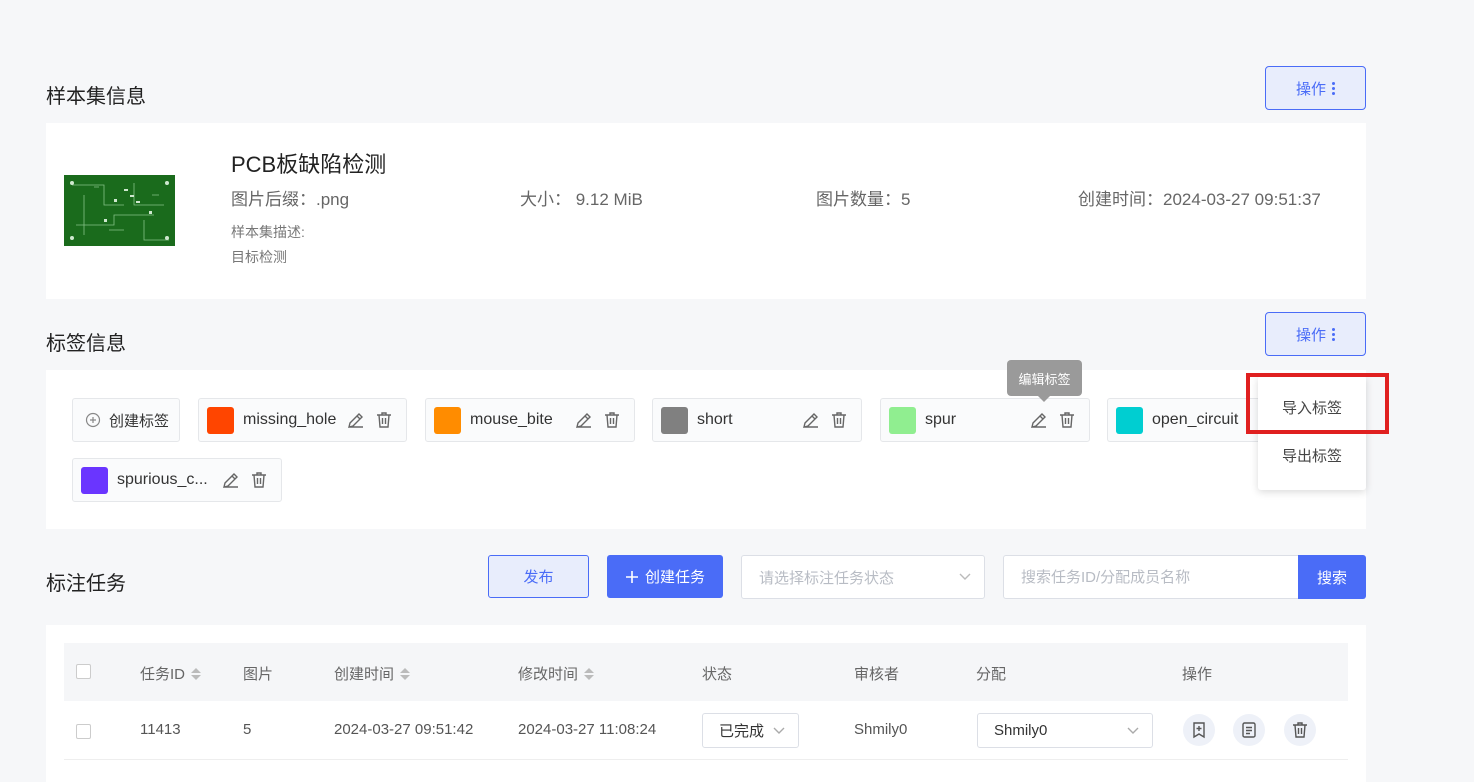 Image resolution: width=1474 pixels, height=782 pixels. What do you see at coordinates (881, 729) in the screenshot?
I see `row-reviewer: Shmily0` at bounding box center [881, 729].